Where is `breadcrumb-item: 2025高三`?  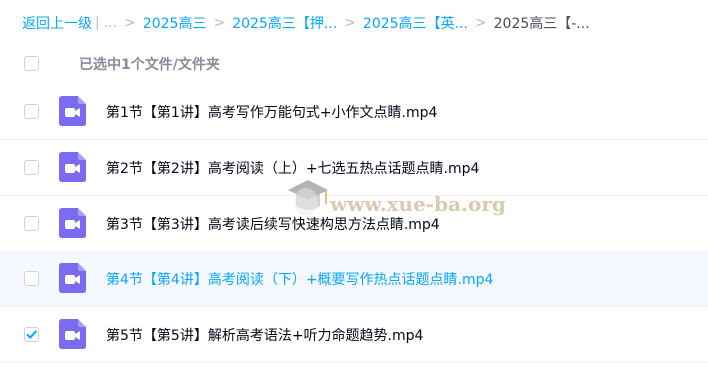 breadcrumb-item: 2025高三 is located at coordinates (175, 23).